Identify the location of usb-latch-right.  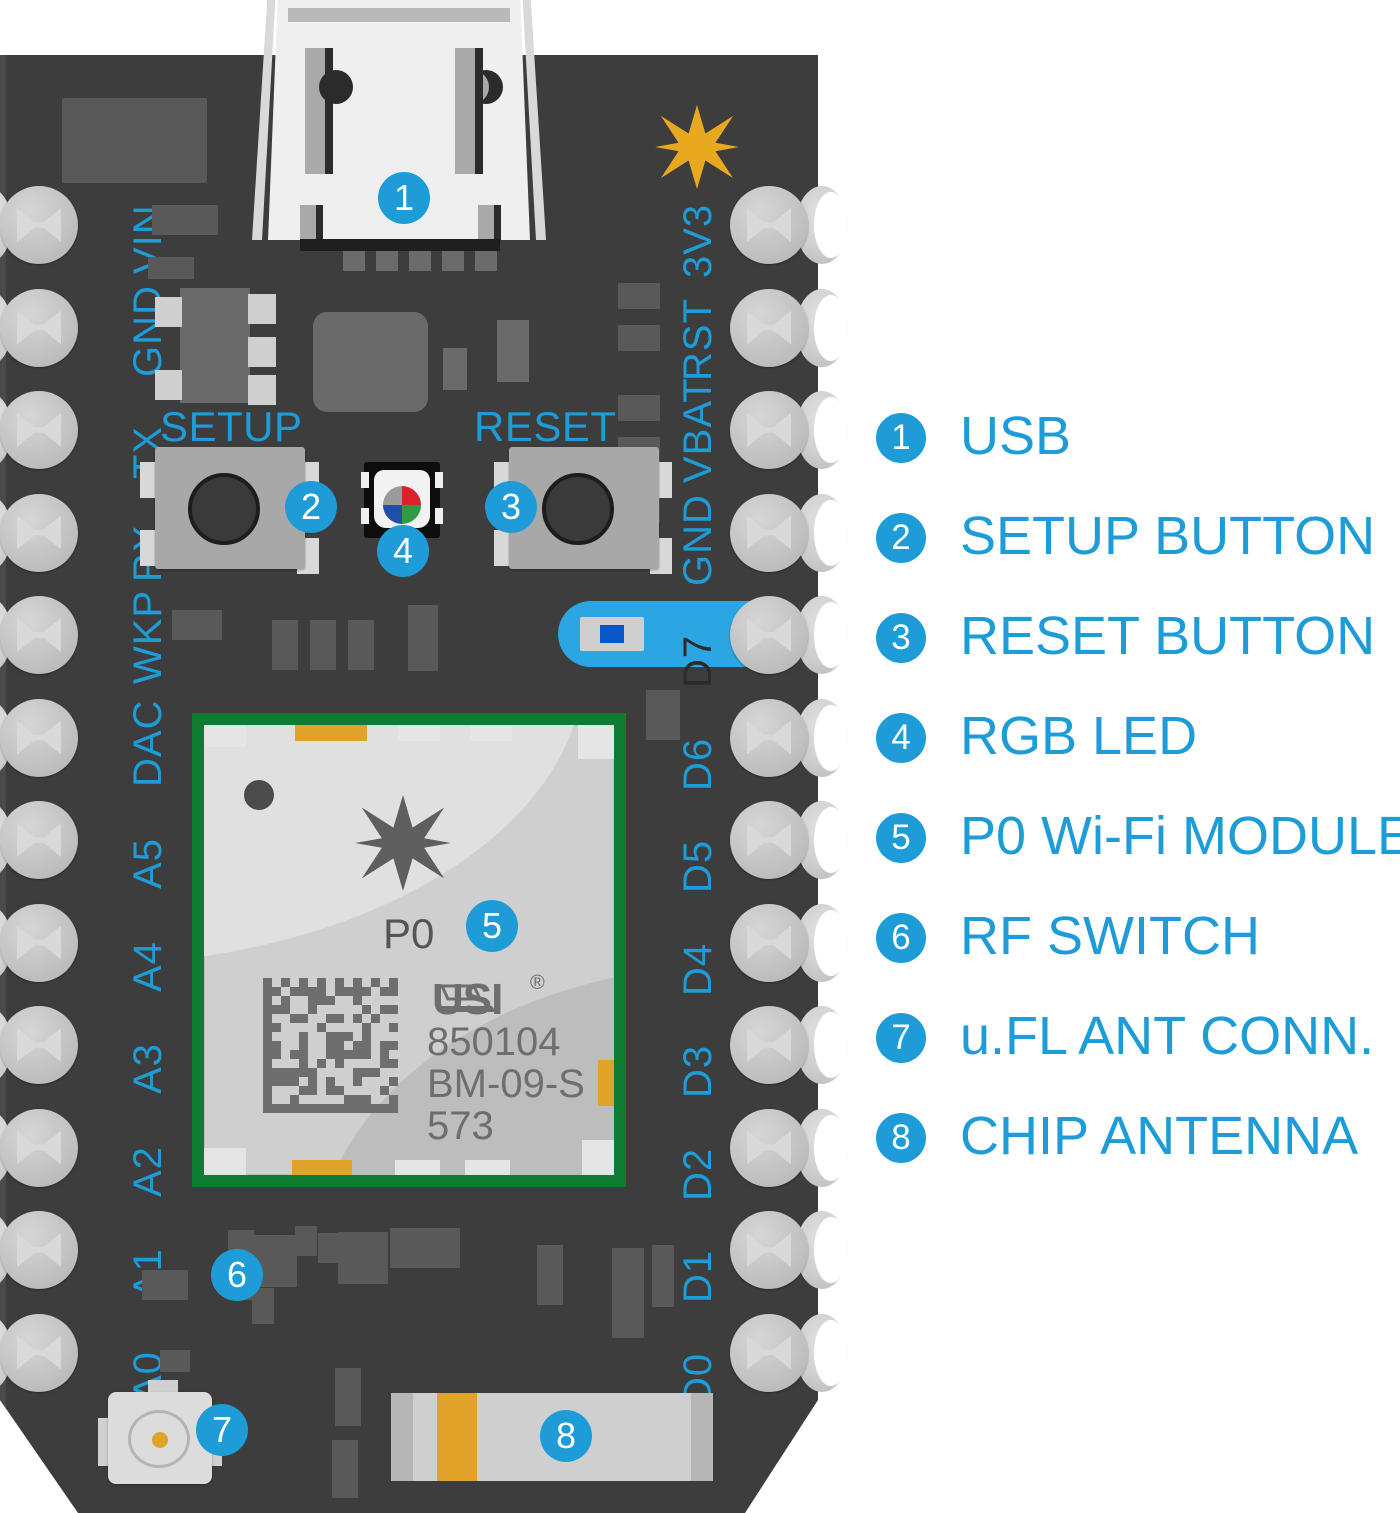
(479, 111).